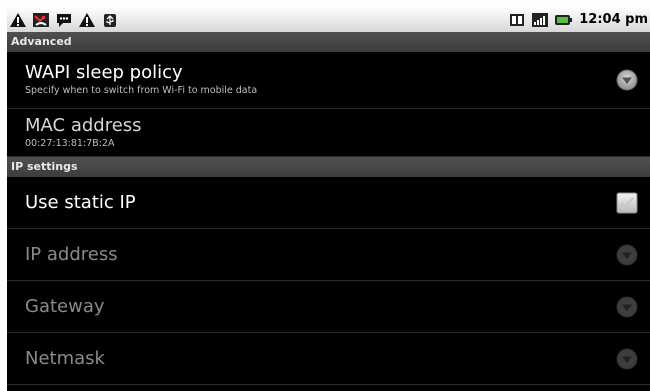  I want to click on use-static-ip-pref: Use static IP, so click(328, 203).